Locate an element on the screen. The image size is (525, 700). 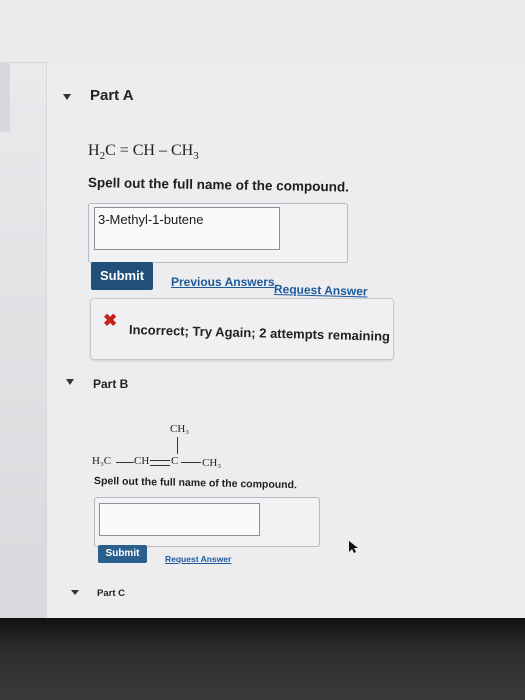
structure-left: H₃C is located at coordinates (102, 461).